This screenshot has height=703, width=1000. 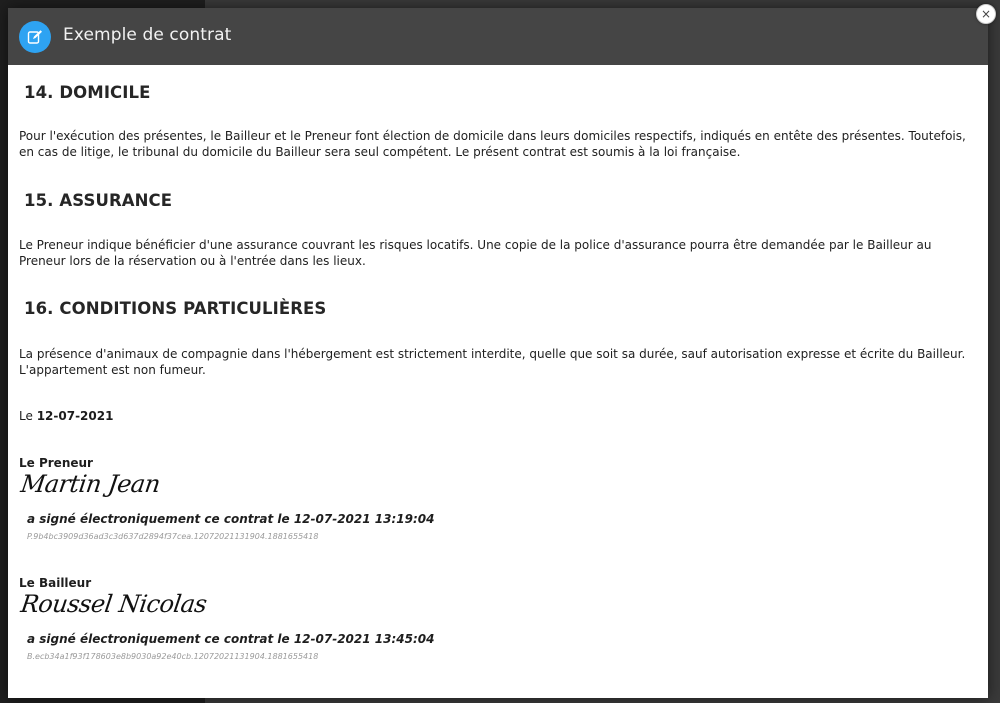 What do you see at coordinates (90, 484) in the screenshot?
I see `signature-name-preneur: Martin Jean` at bounding box center [90, 484].